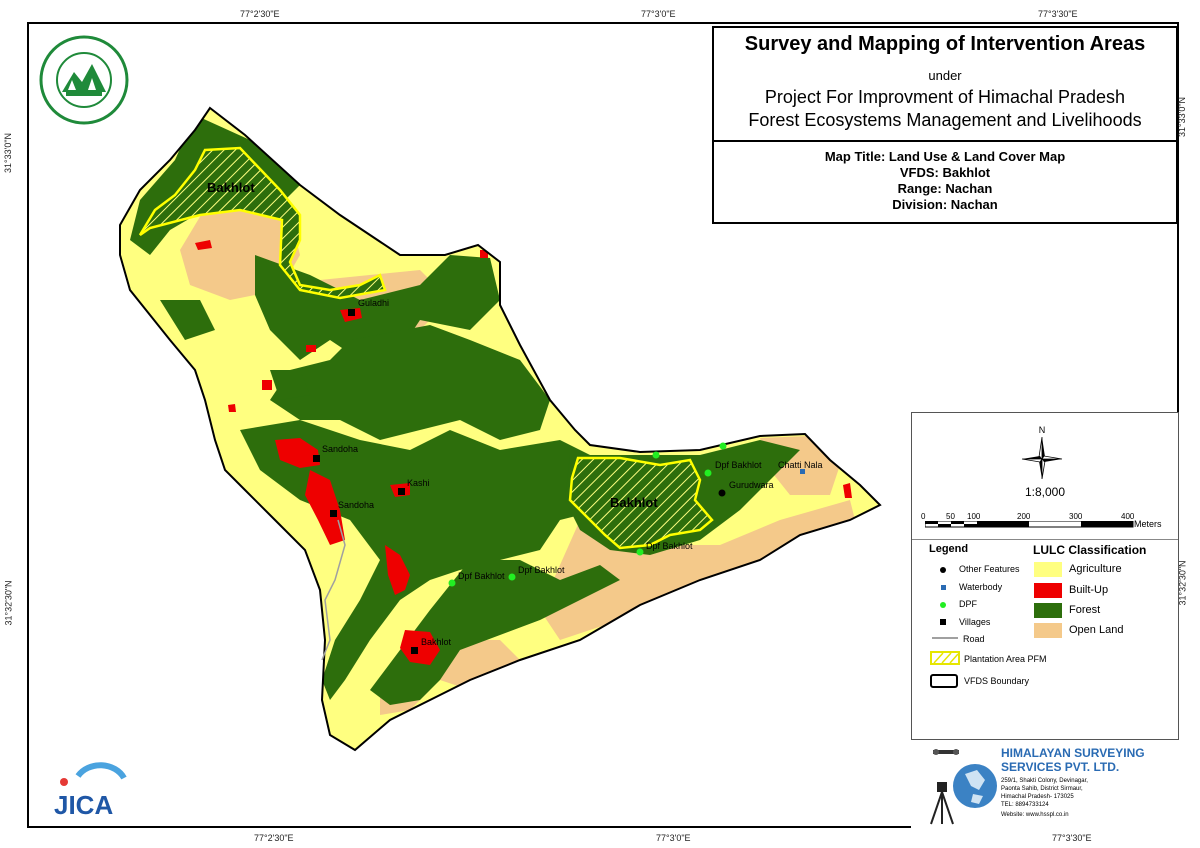  Describe the element at coordinates (333, 513) in the screenshot. I see `village-marker-sandoha2` at that location.